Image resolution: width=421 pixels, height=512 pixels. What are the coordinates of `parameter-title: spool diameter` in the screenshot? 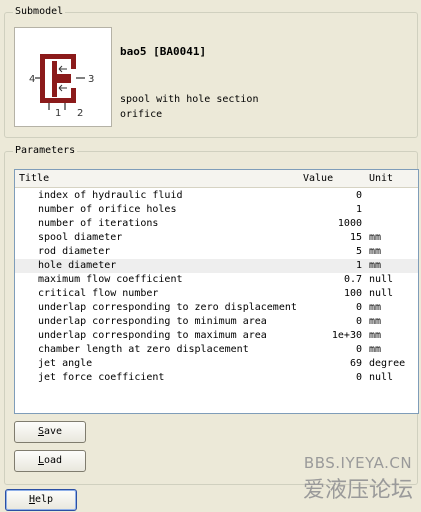 It's located at (80, 237).